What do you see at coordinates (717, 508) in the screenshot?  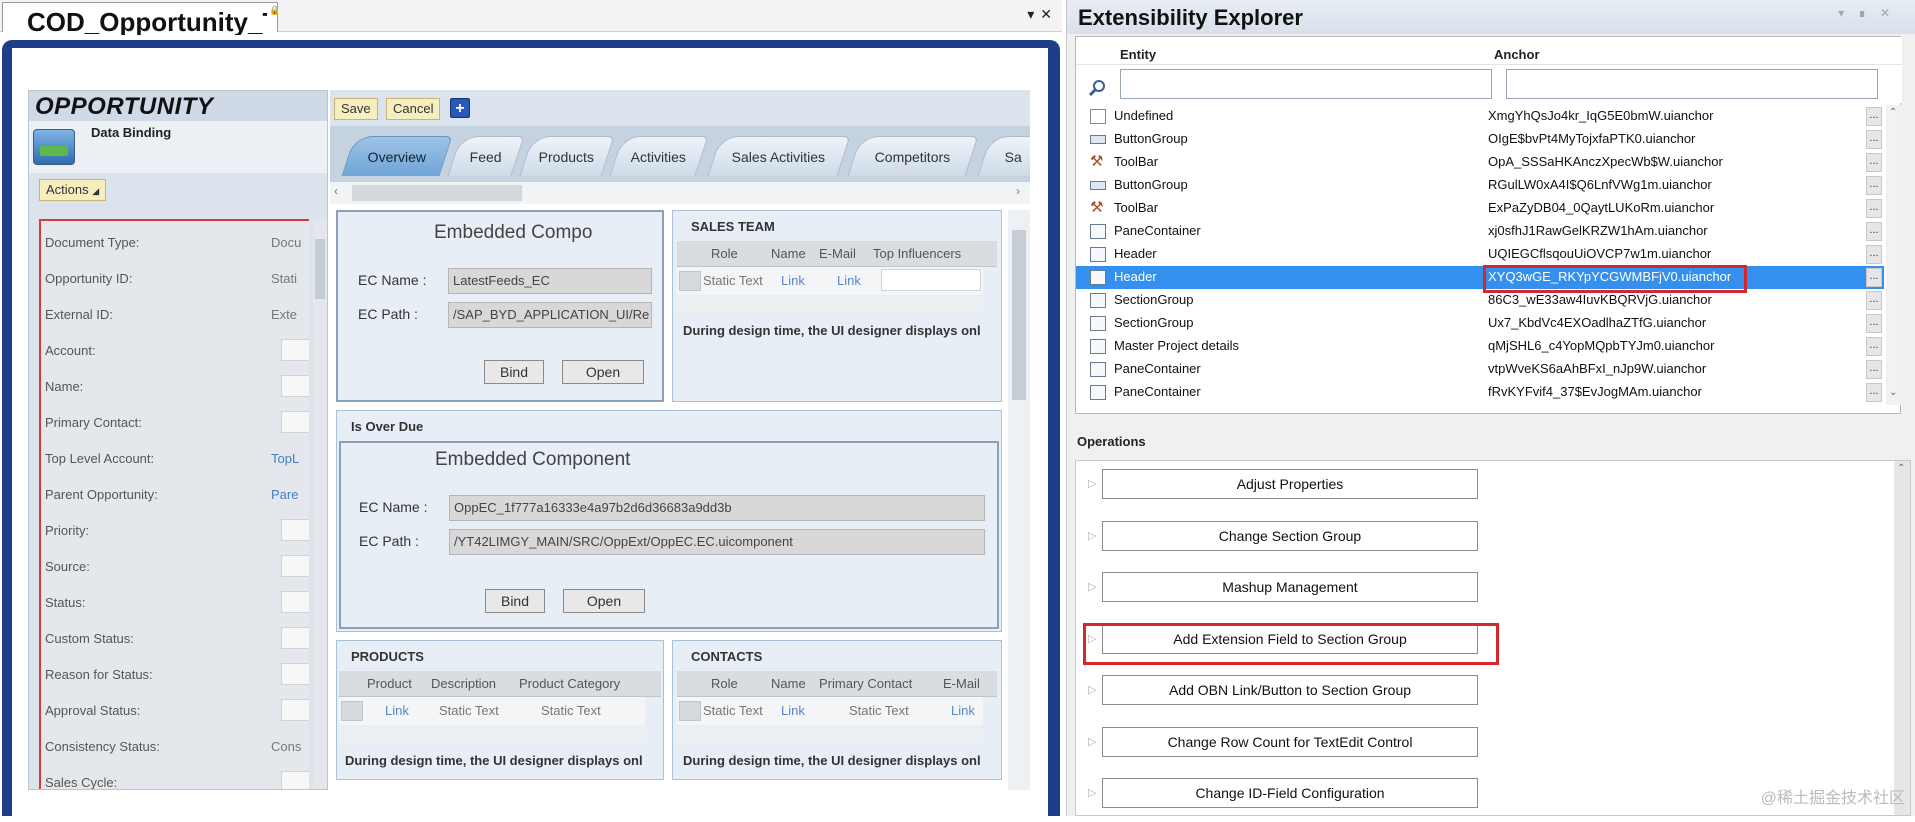 I see `ec-name-field: OppEC_1f777a16333e4a97b2d6d36683a9dd3b` at bounding box center [717, 508].